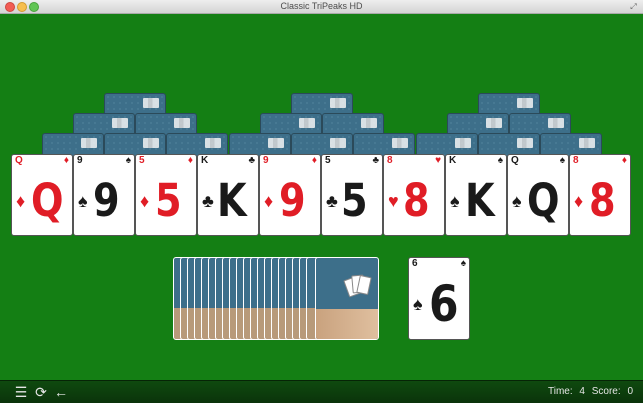  I want to click on bottom-toolbar: ☰ ⟳ ← Time: 4 Score: 0, so click(321, 391).